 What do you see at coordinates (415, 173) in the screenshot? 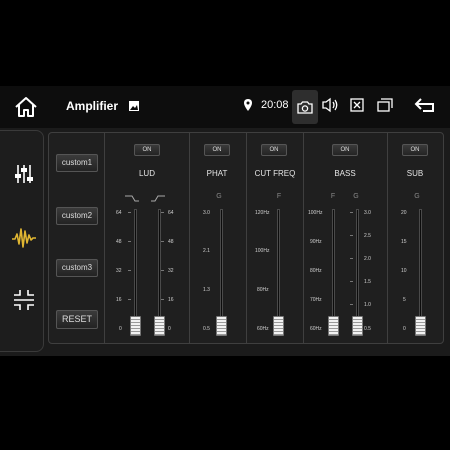
I see `sub-title: SUB` at bounding box center [415, 173].